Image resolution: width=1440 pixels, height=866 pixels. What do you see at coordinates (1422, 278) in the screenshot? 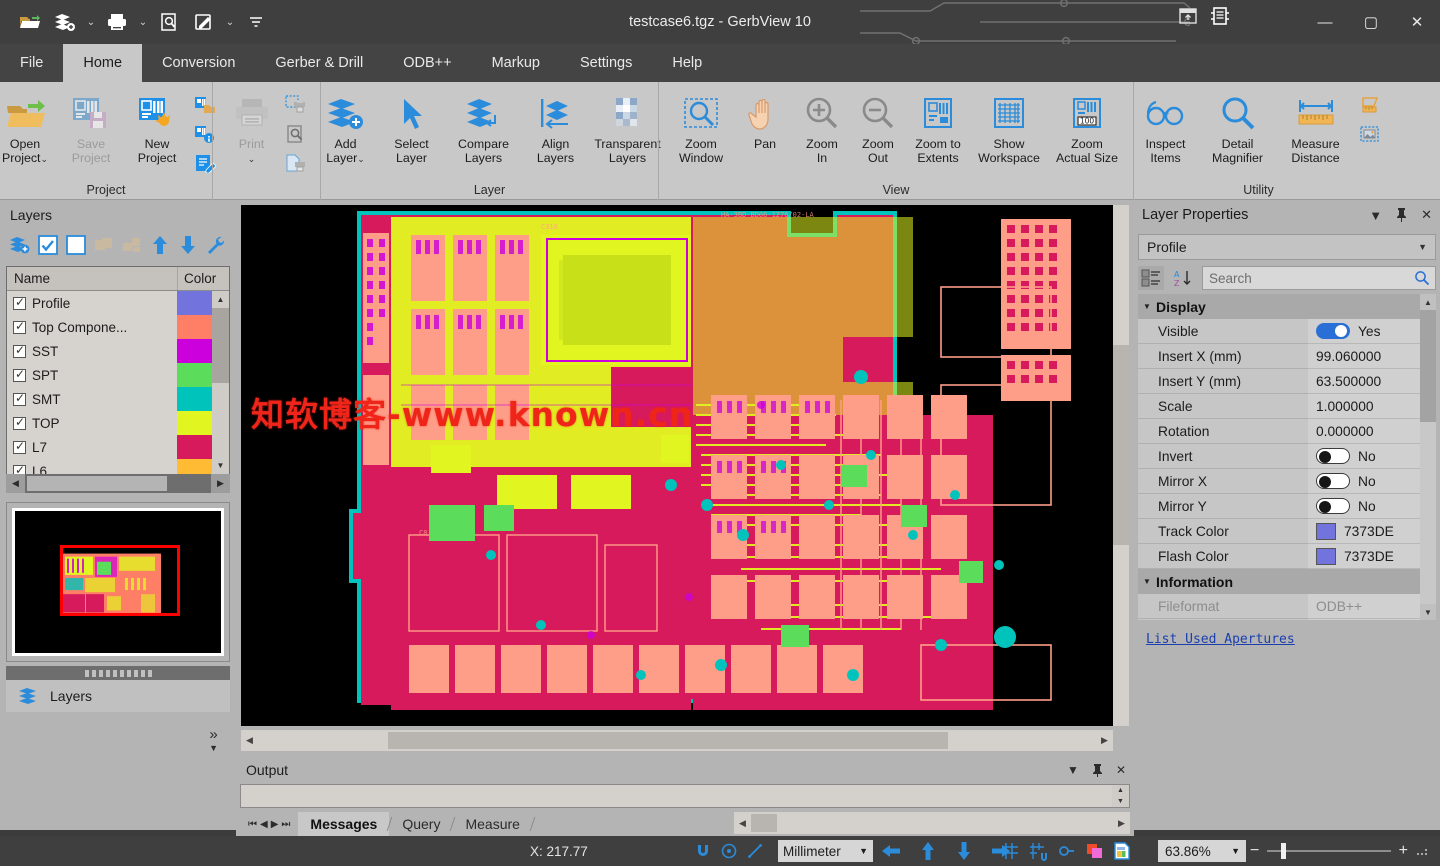
I see `search-icon` at bounding box center [1422, 278].